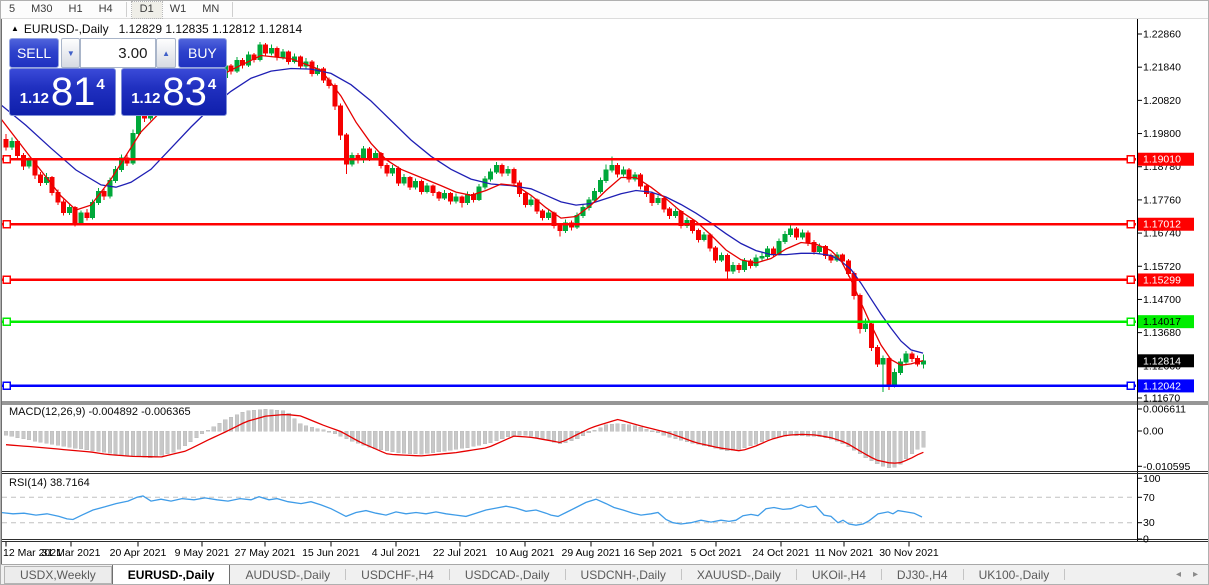 This screenshot has height=585, width=1209. What do you see at coordinates (171, 574) in the screenshot?
I see `chart-tab-eurusd-daily: EURUSD-,Daily` at bounding box center [171, 574].